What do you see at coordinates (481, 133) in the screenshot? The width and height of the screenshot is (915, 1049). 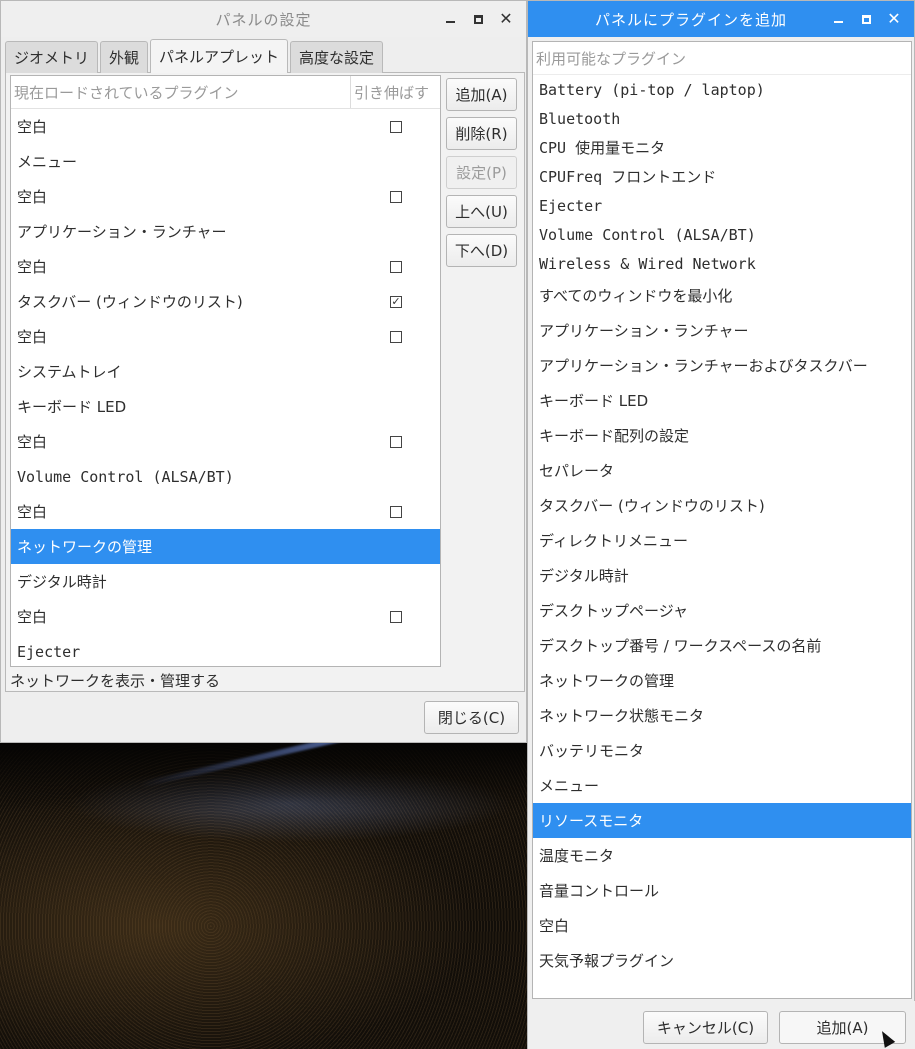 I see `remove-plugin-button: 削除(R)` at bounding box center [481, 133].